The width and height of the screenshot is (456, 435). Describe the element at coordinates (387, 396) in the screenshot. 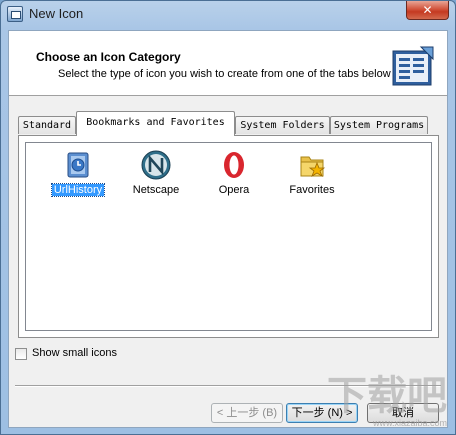

I see `watermark-text: 下载吧` at that location.